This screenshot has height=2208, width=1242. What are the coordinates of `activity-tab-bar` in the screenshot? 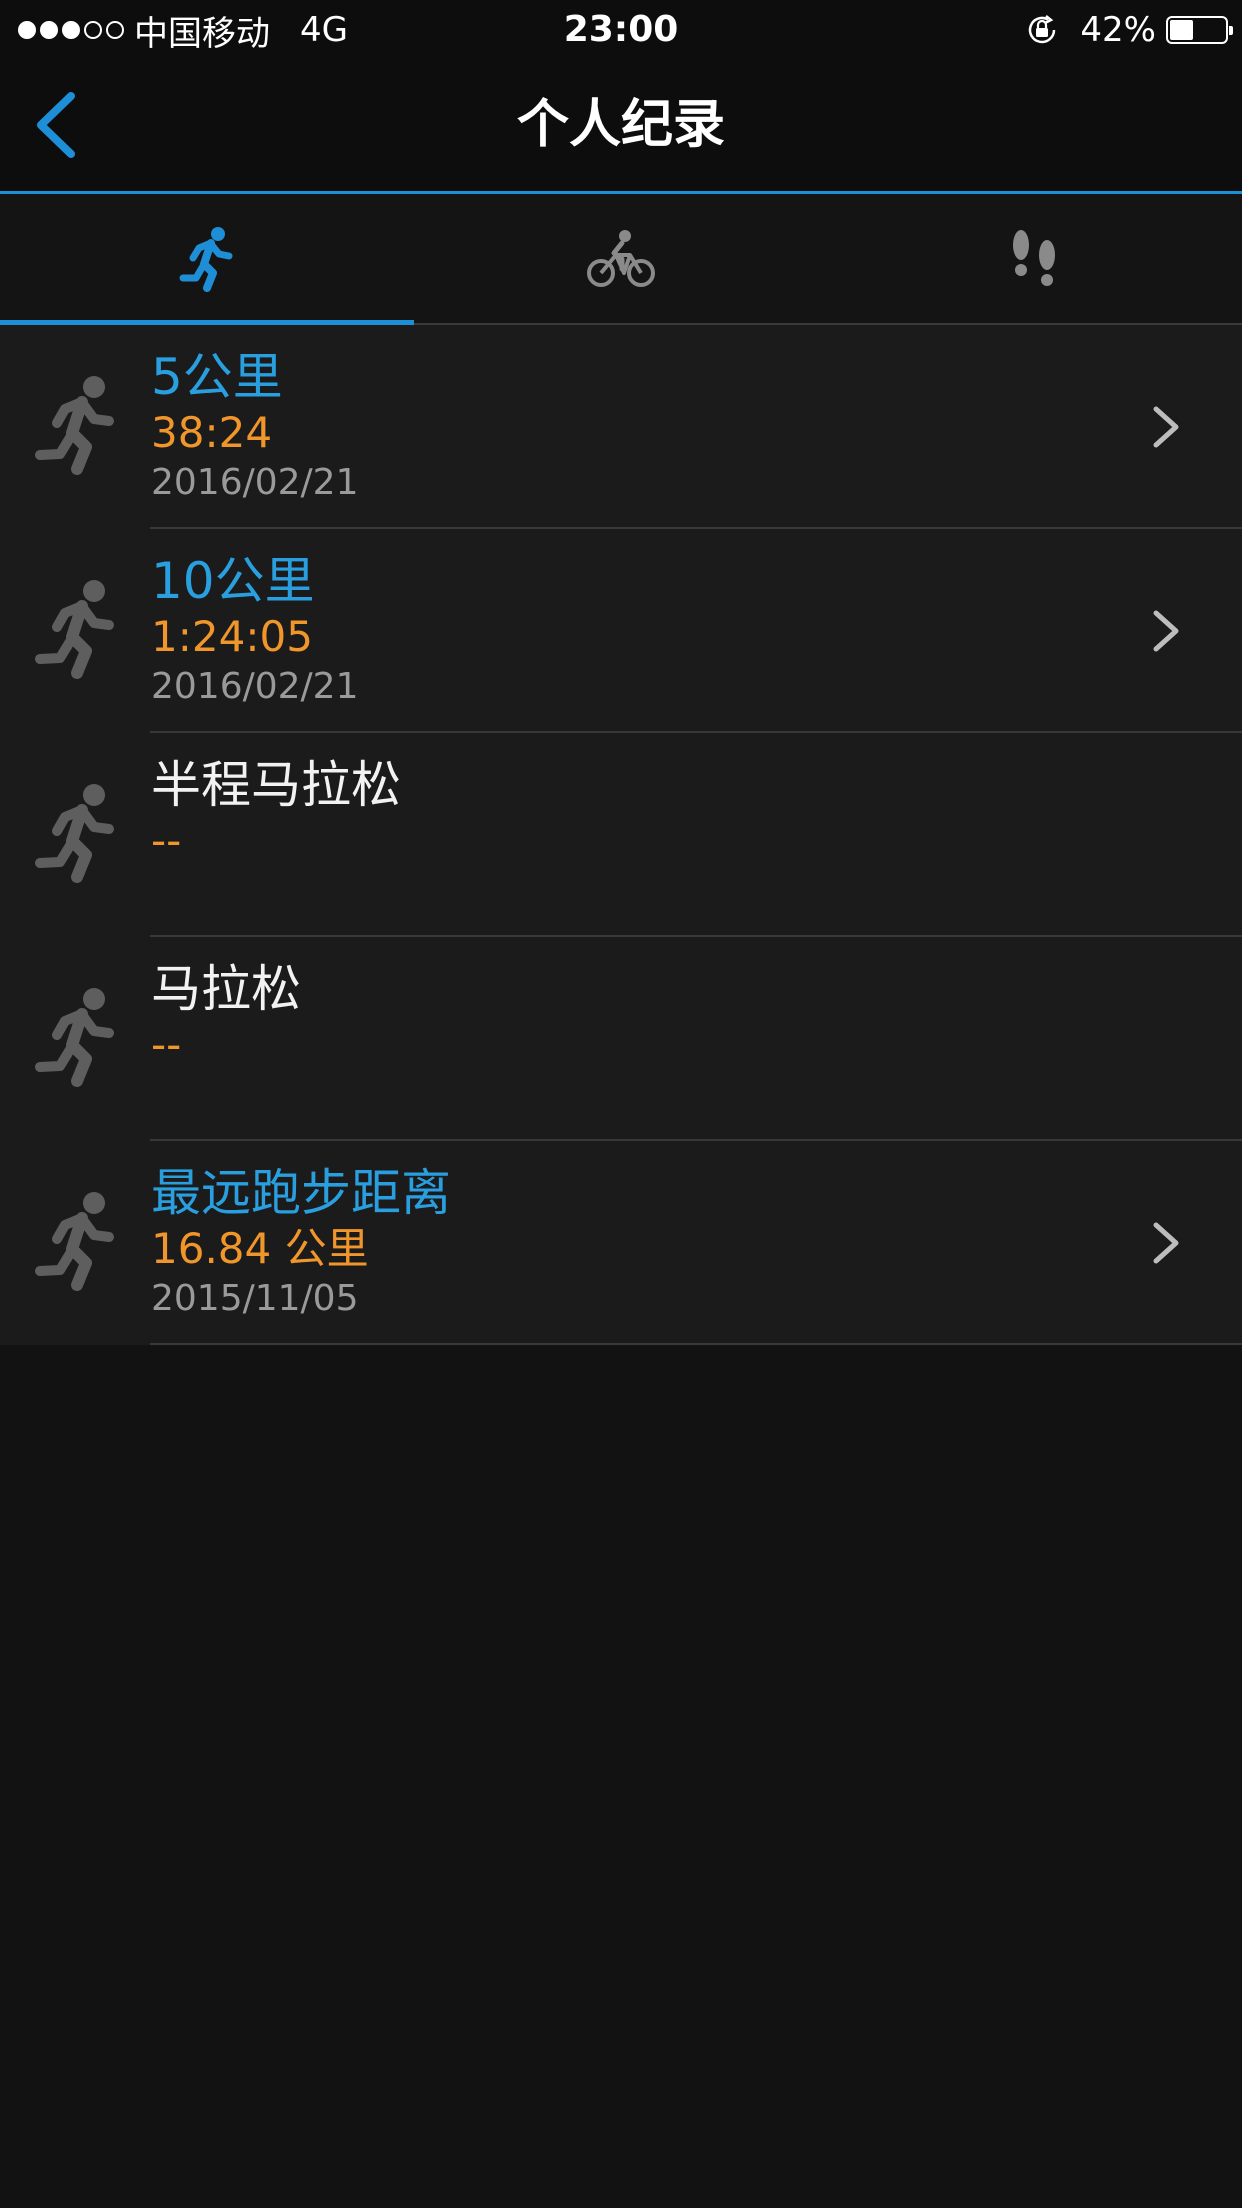 It's located at (621, 259).